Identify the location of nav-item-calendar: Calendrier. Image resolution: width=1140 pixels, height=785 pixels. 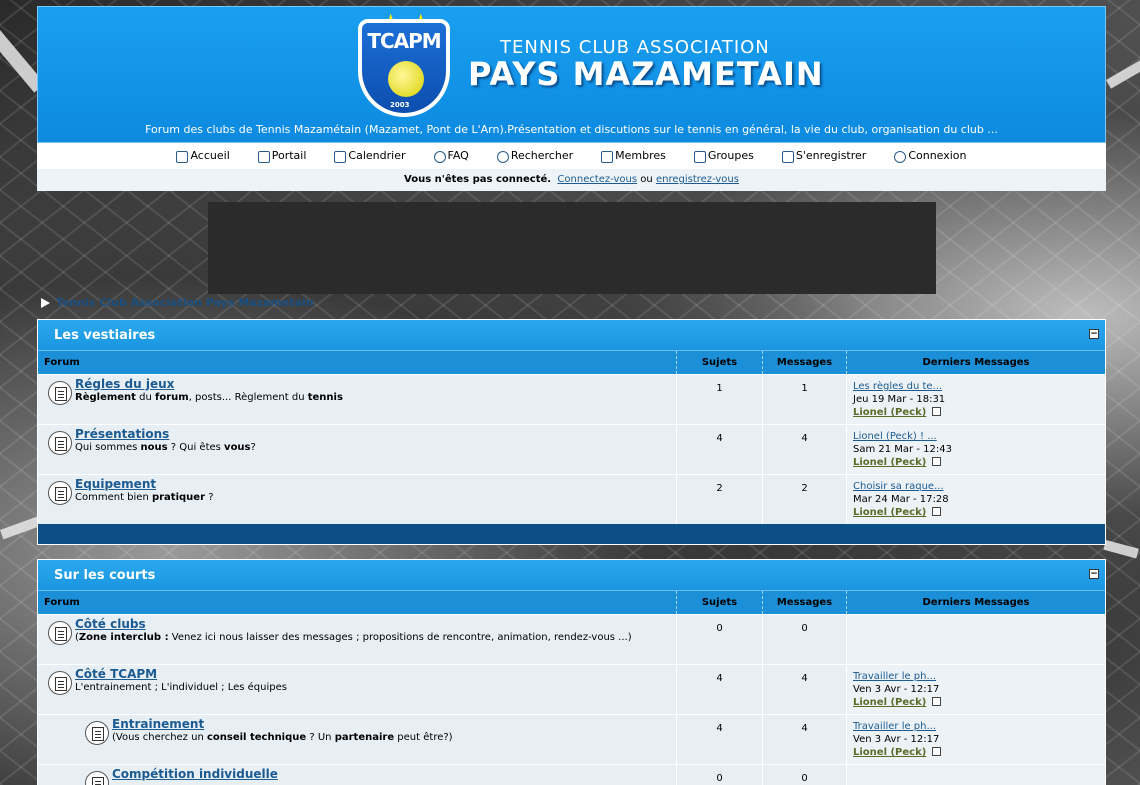
(370, 156).